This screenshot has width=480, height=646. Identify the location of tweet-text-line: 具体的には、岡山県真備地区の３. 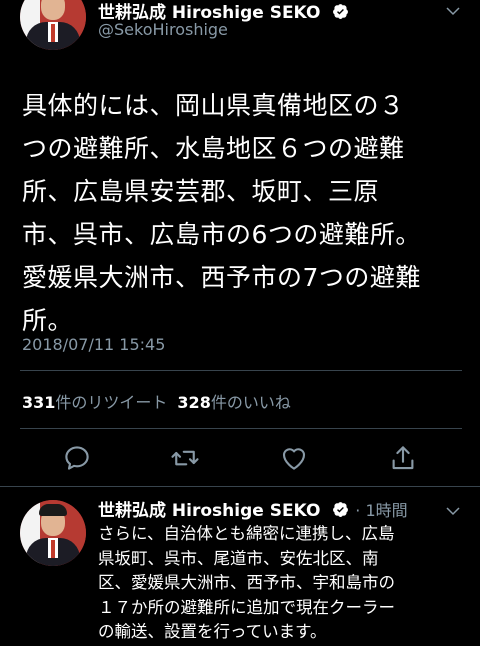
(213, 105).